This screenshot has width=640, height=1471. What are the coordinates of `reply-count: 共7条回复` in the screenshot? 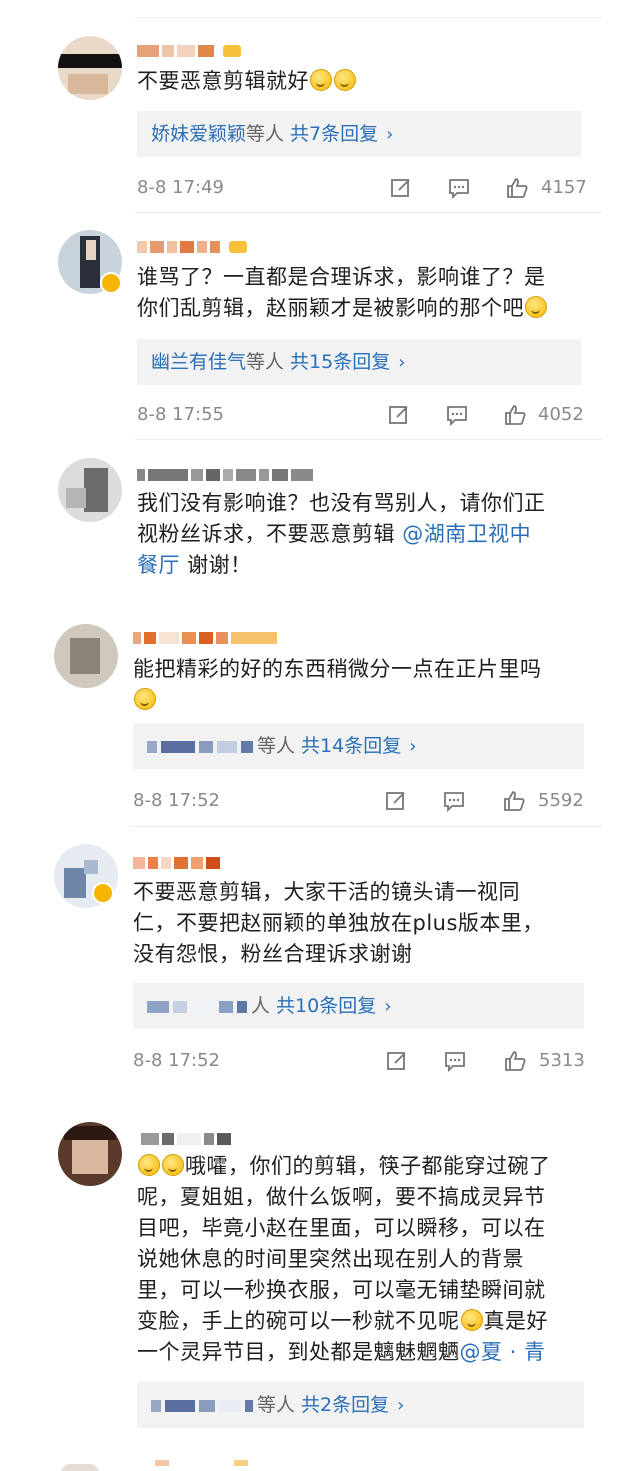 It's located at (334, 134).